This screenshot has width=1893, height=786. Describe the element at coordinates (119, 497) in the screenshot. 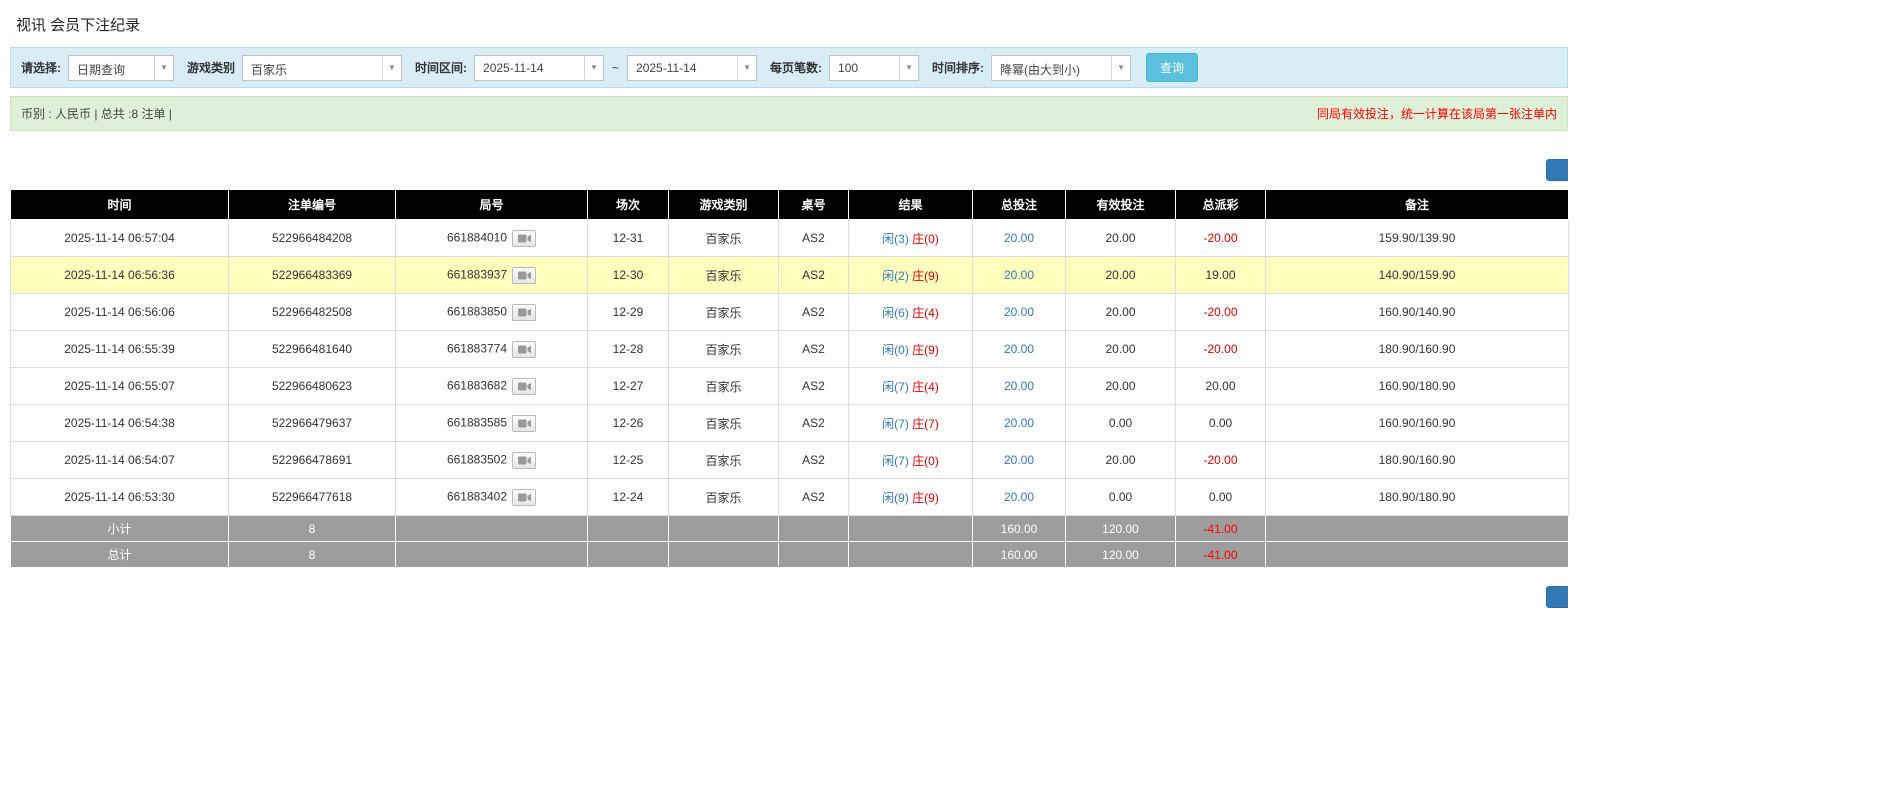

I see `cell-time: 2025-11-14 06:53:30` at that location.